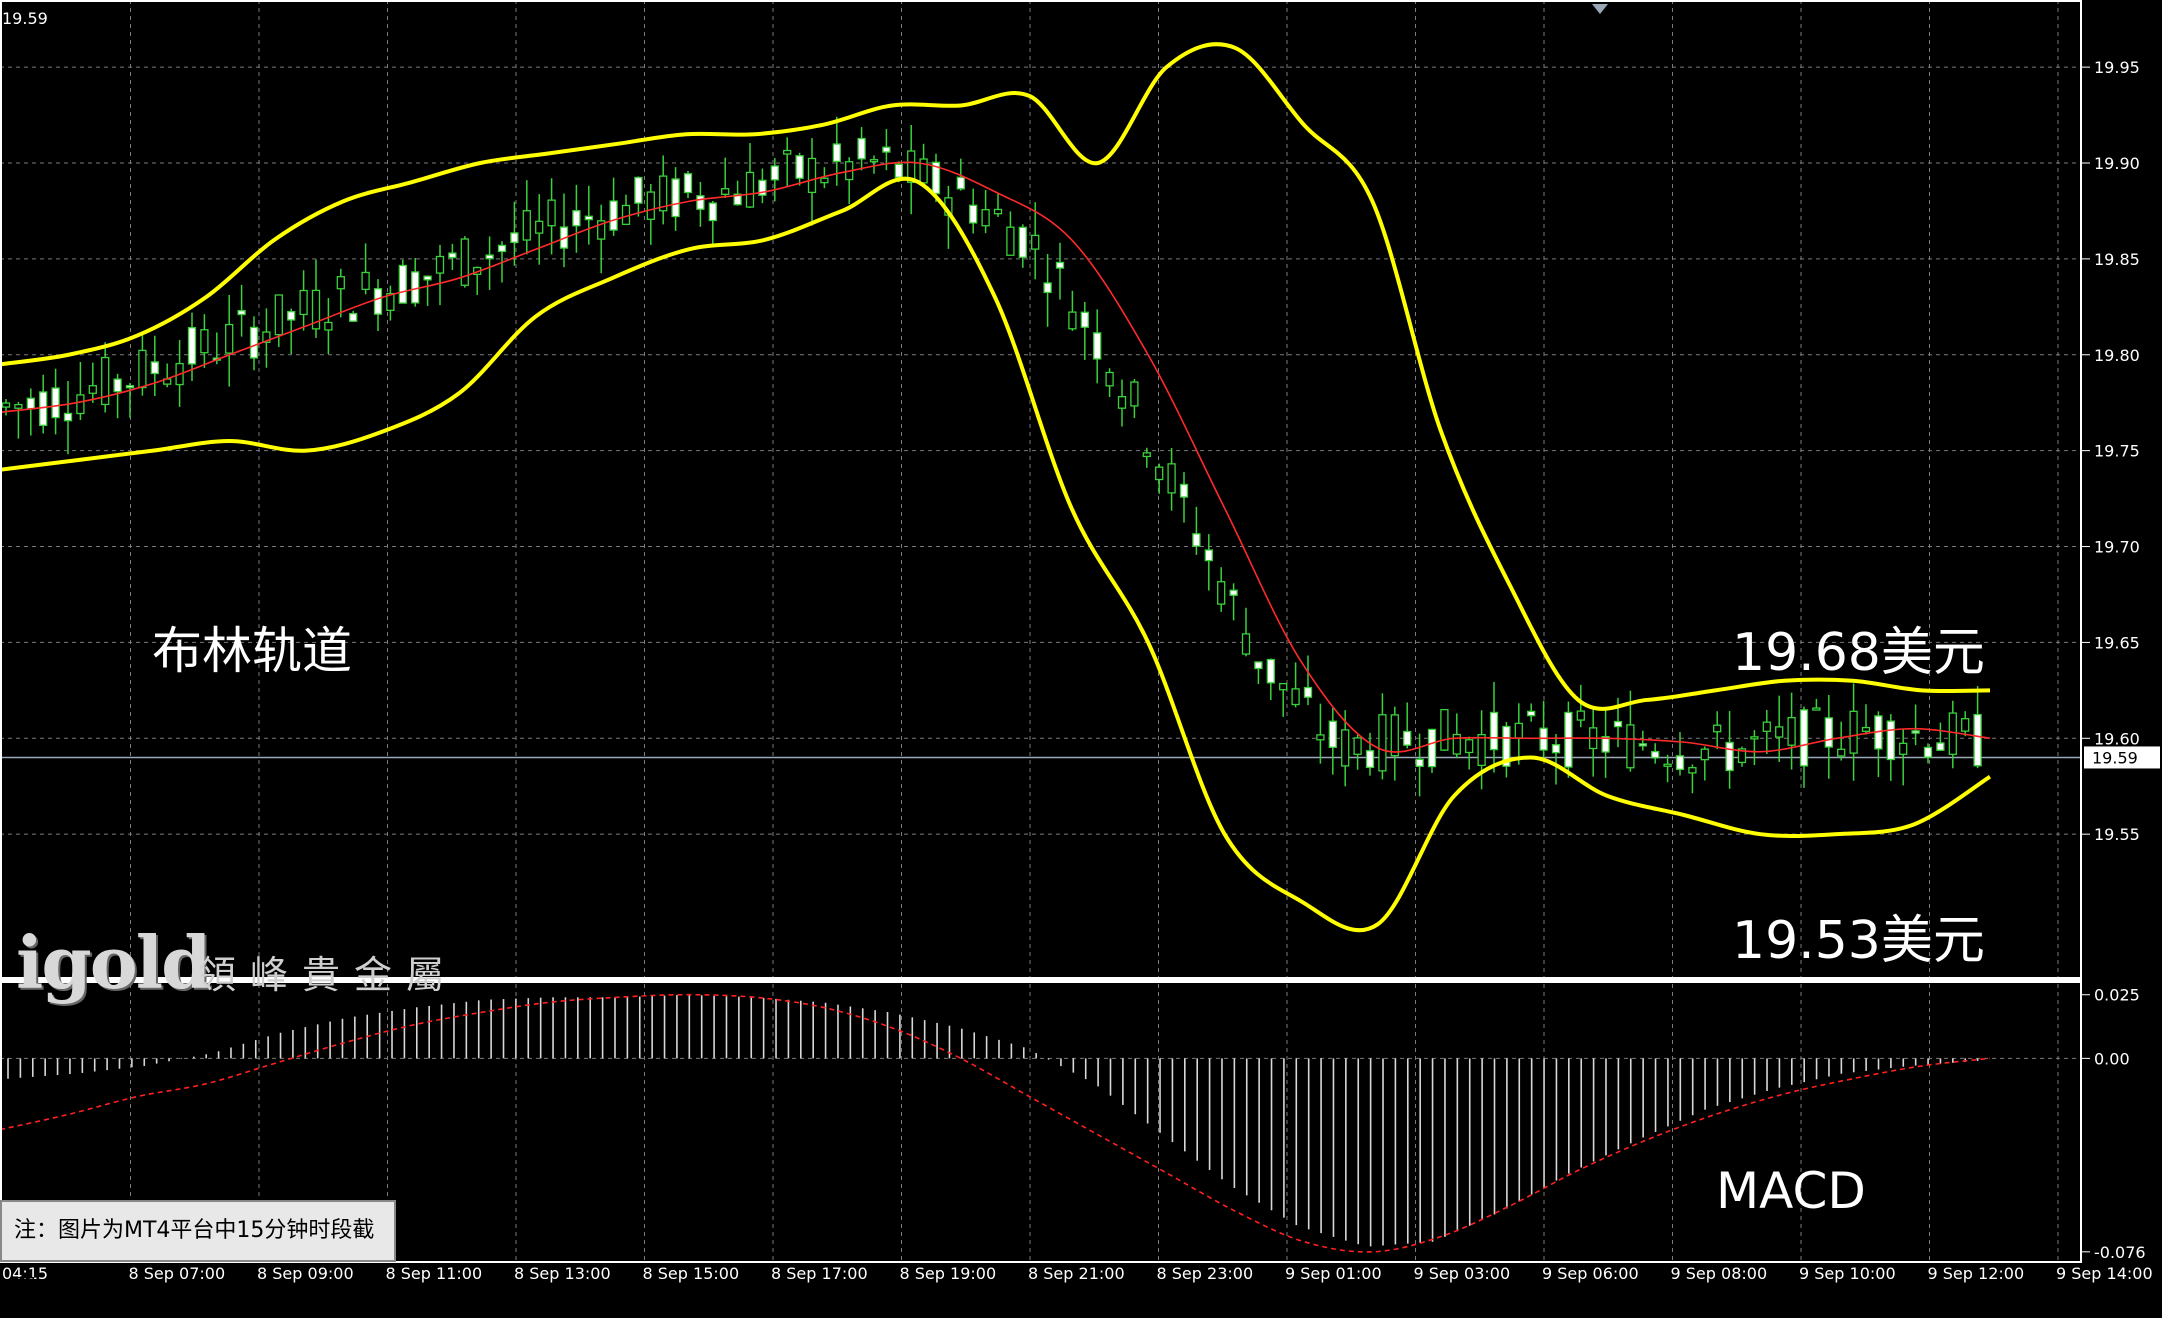  I want to click on price-tick-label: 19.90, so click(2117, 163).